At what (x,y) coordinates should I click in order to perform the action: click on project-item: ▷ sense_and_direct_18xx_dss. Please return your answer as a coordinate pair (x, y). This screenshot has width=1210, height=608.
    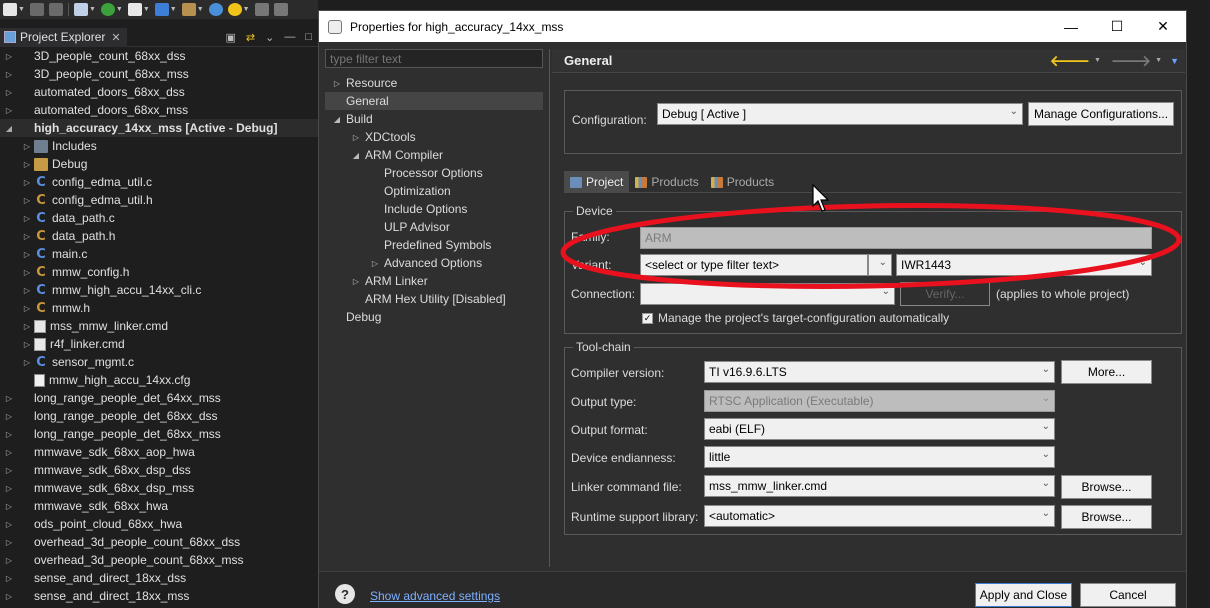
    Looking at the image, I should click on (159, 578).